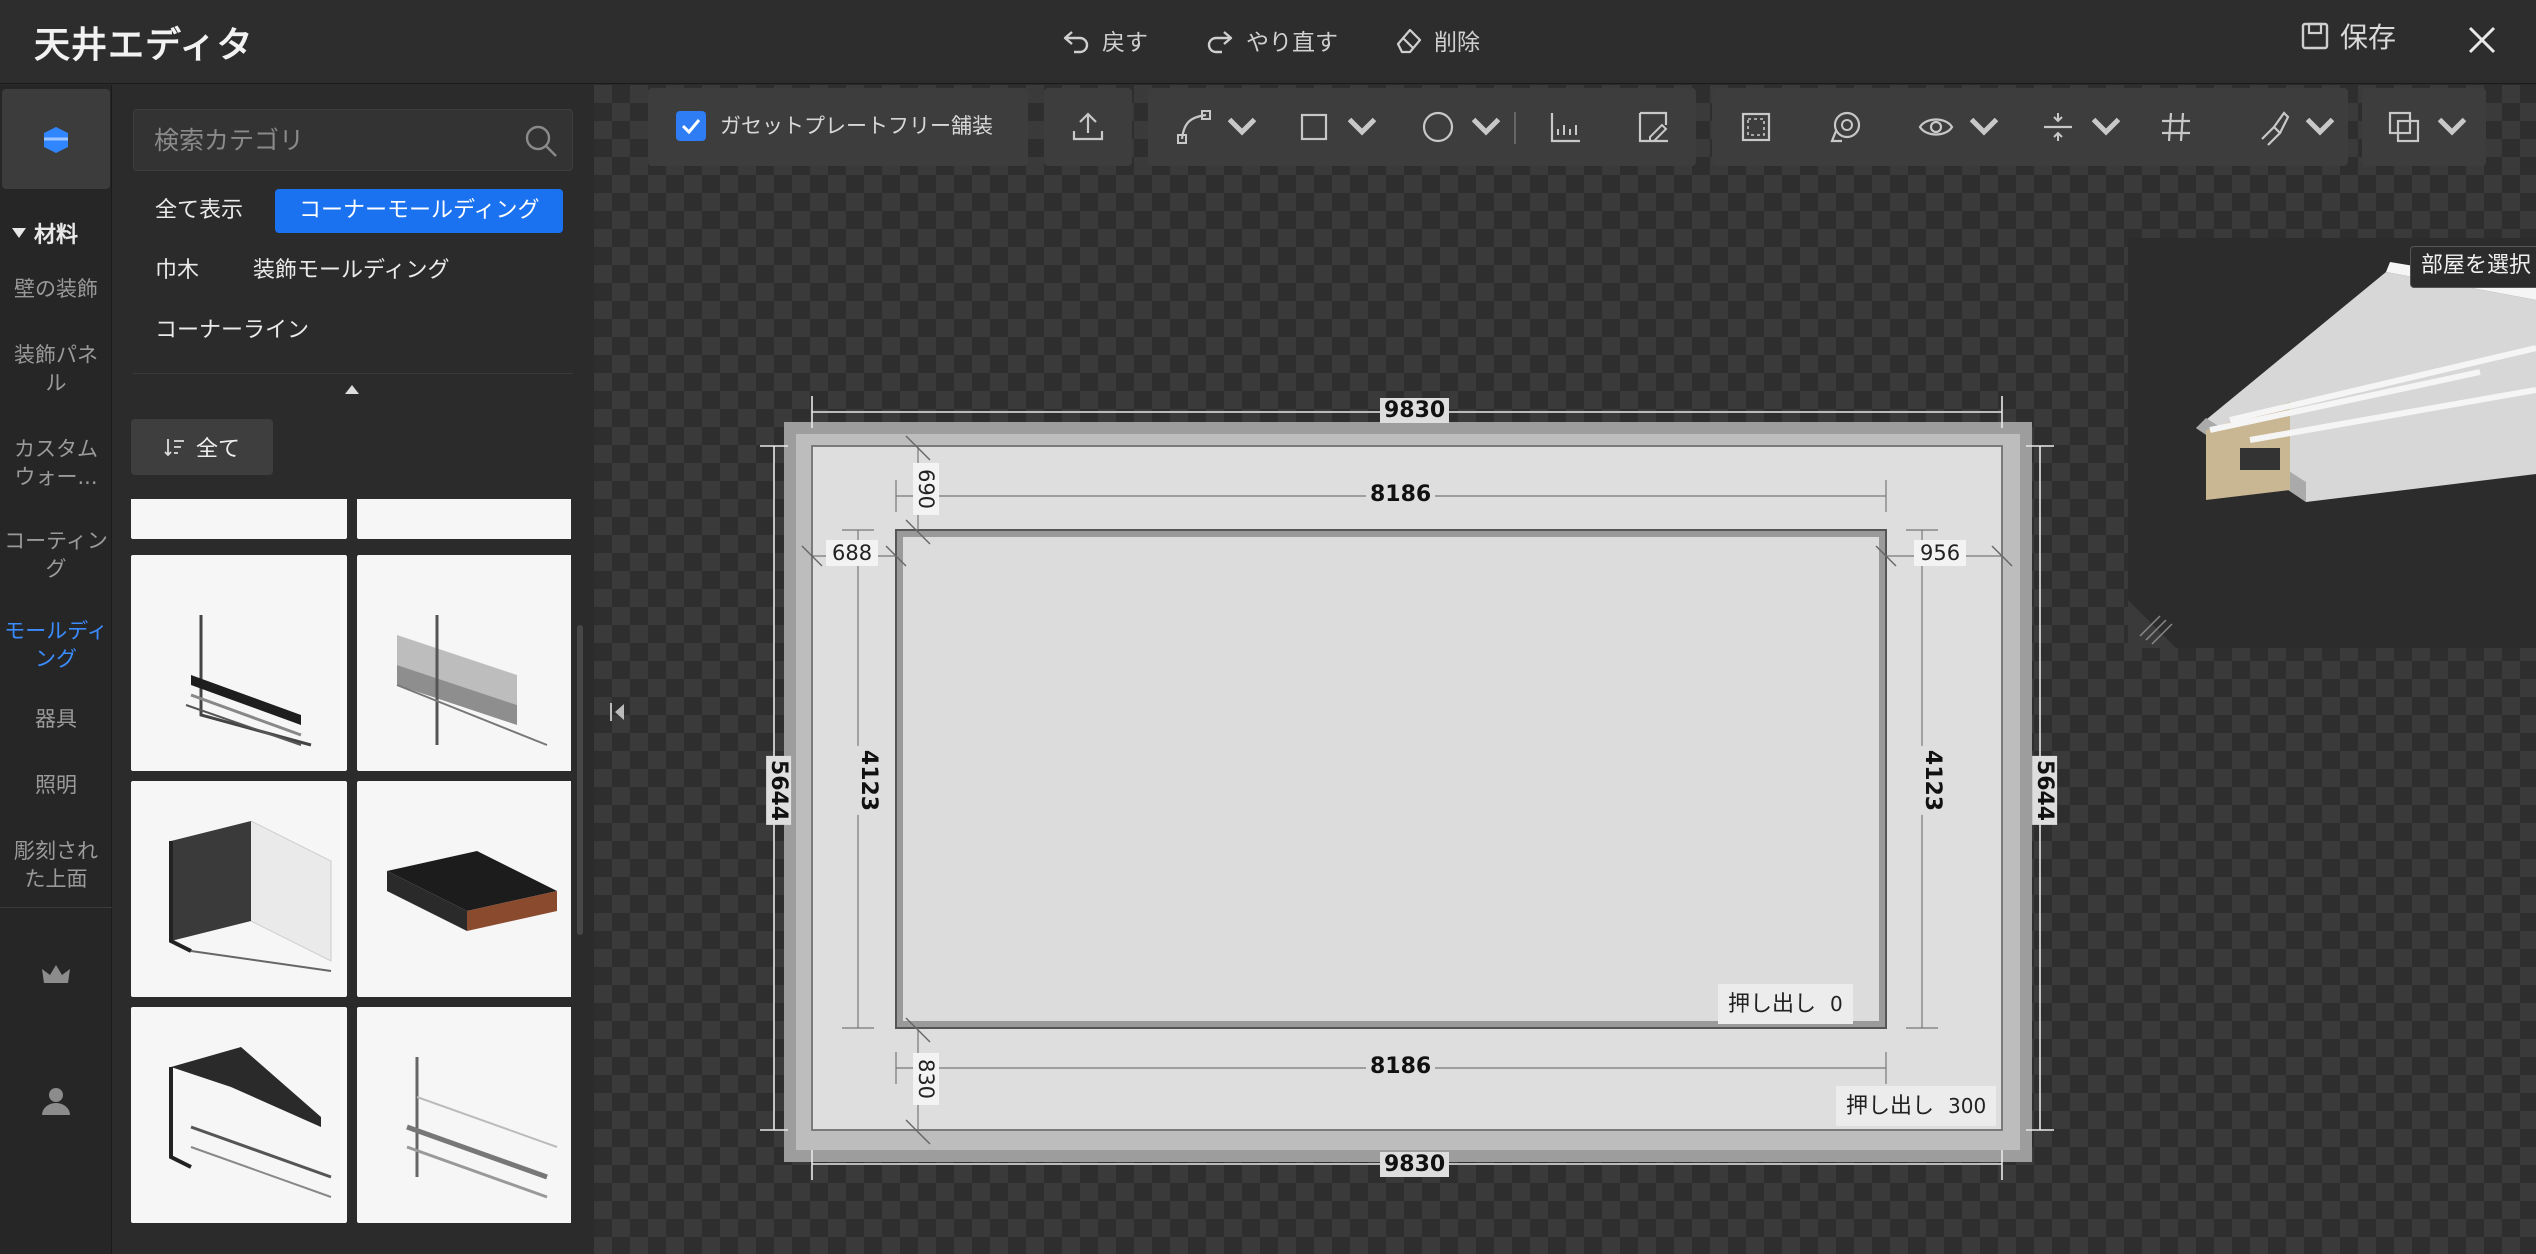  Describe the element at coordinates (1401, 494) in the screenshot. I see `inner-width-top-label: 8186` at that location.